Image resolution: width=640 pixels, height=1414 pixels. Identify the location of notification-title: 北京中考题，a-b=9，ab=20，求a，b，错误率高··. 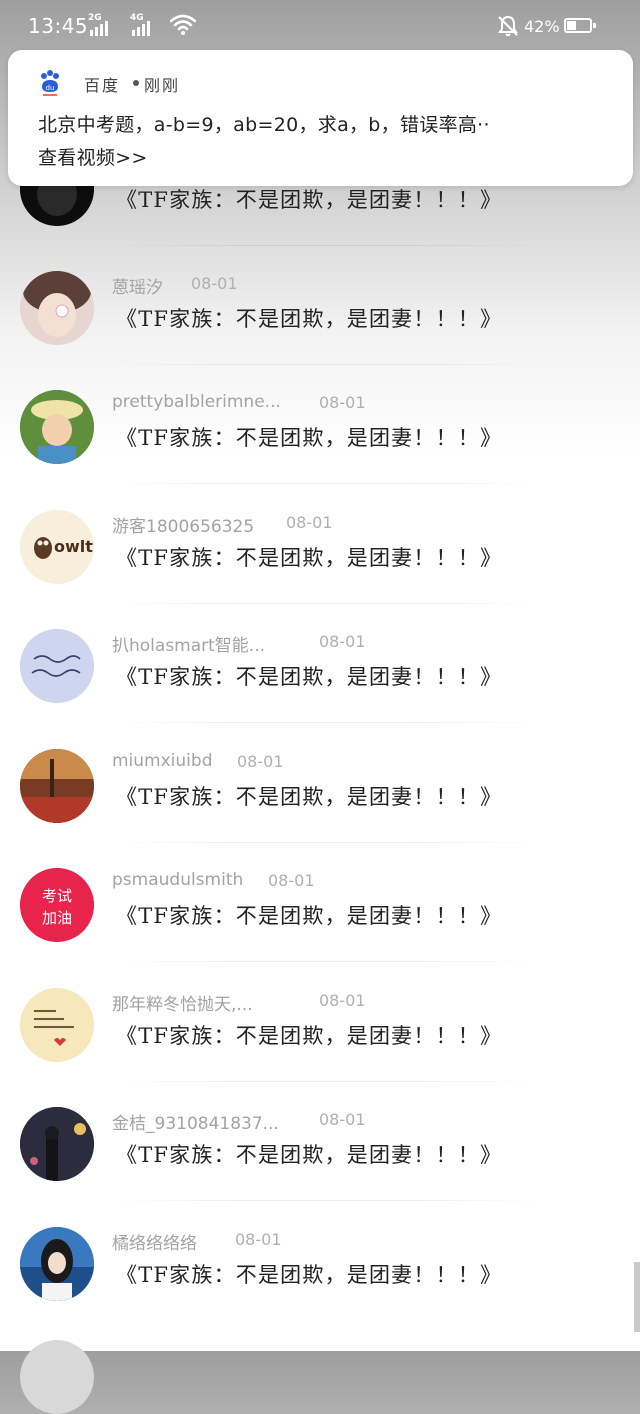
(264, 125).